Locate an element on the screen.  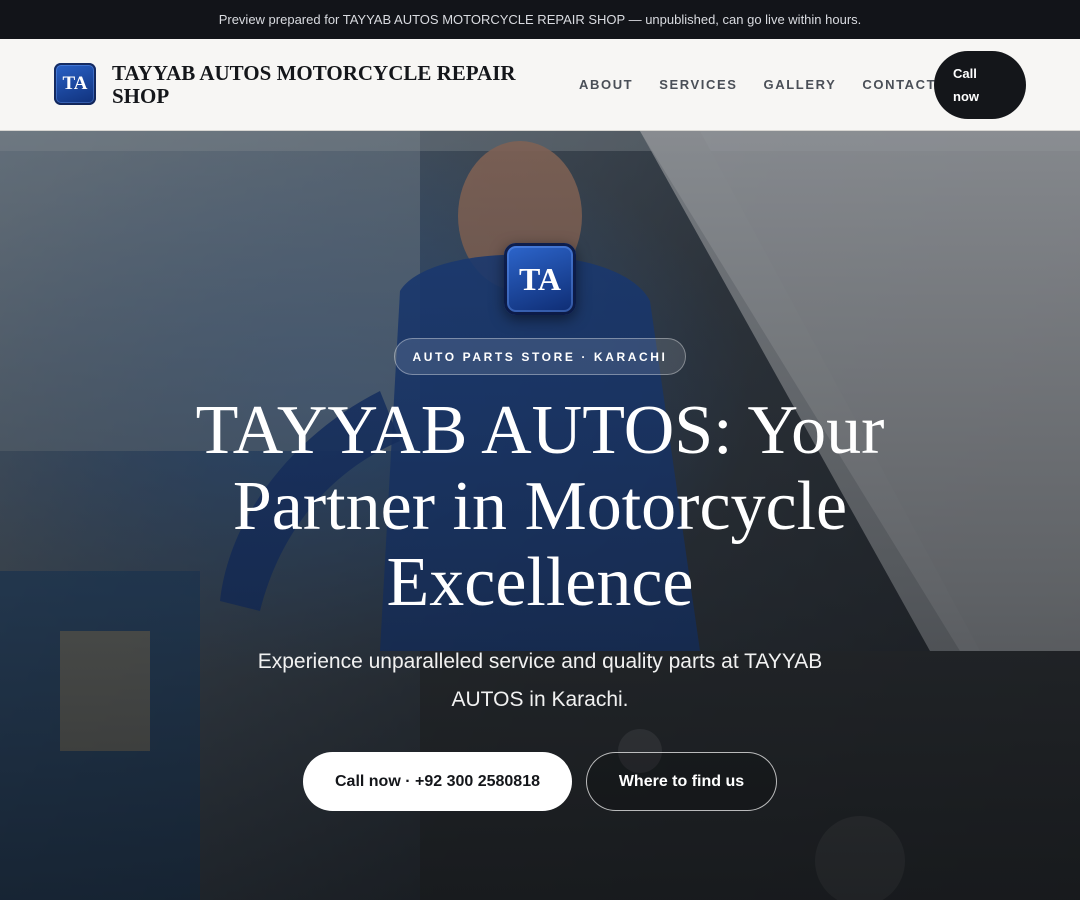
call-now-button: Call now · +92 300 2580818 is located at coordinates (437, 781).